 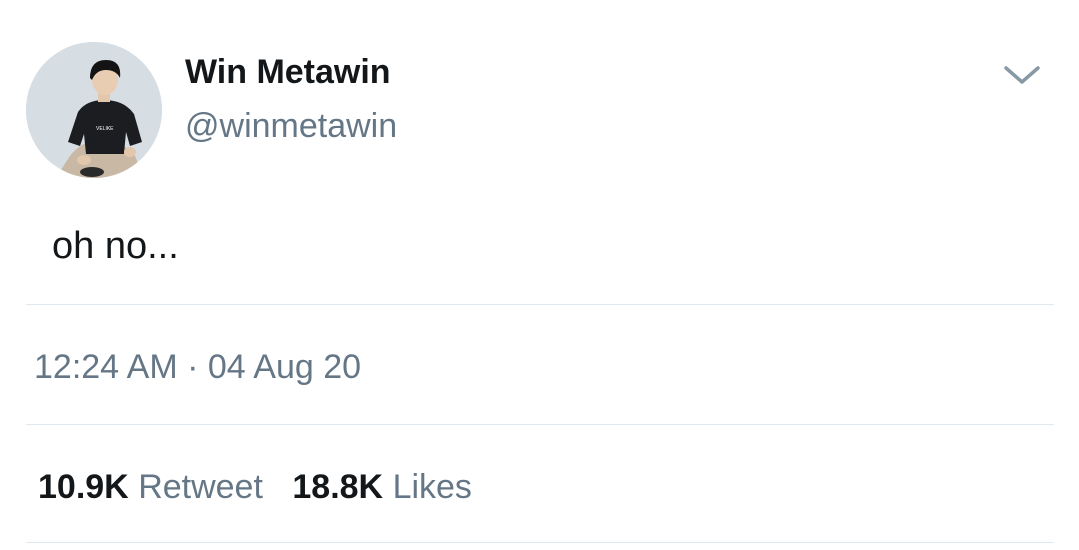 I want to click on author-display-name: Win Metawin, so click(x=288, y=72).